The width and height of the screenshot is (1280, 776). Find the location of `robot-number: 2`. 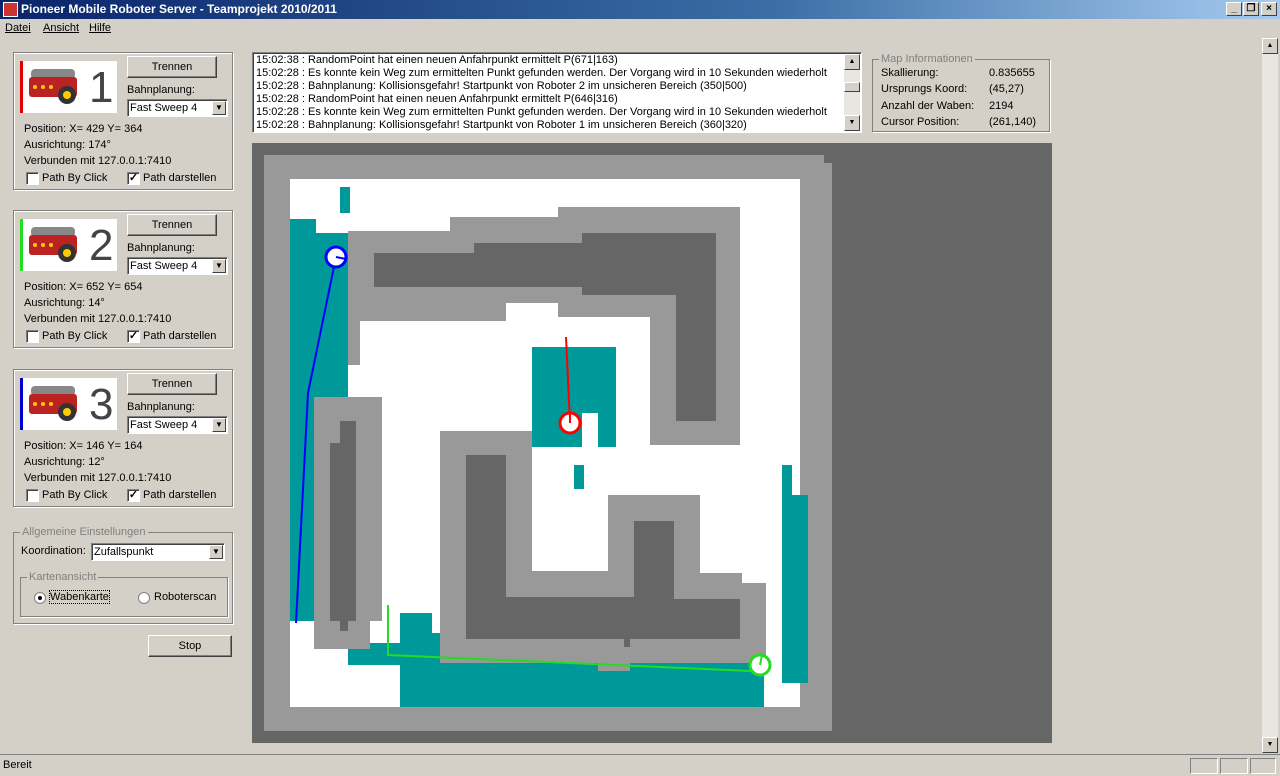

robot-number: 2 is located at coordinates (101, 245).